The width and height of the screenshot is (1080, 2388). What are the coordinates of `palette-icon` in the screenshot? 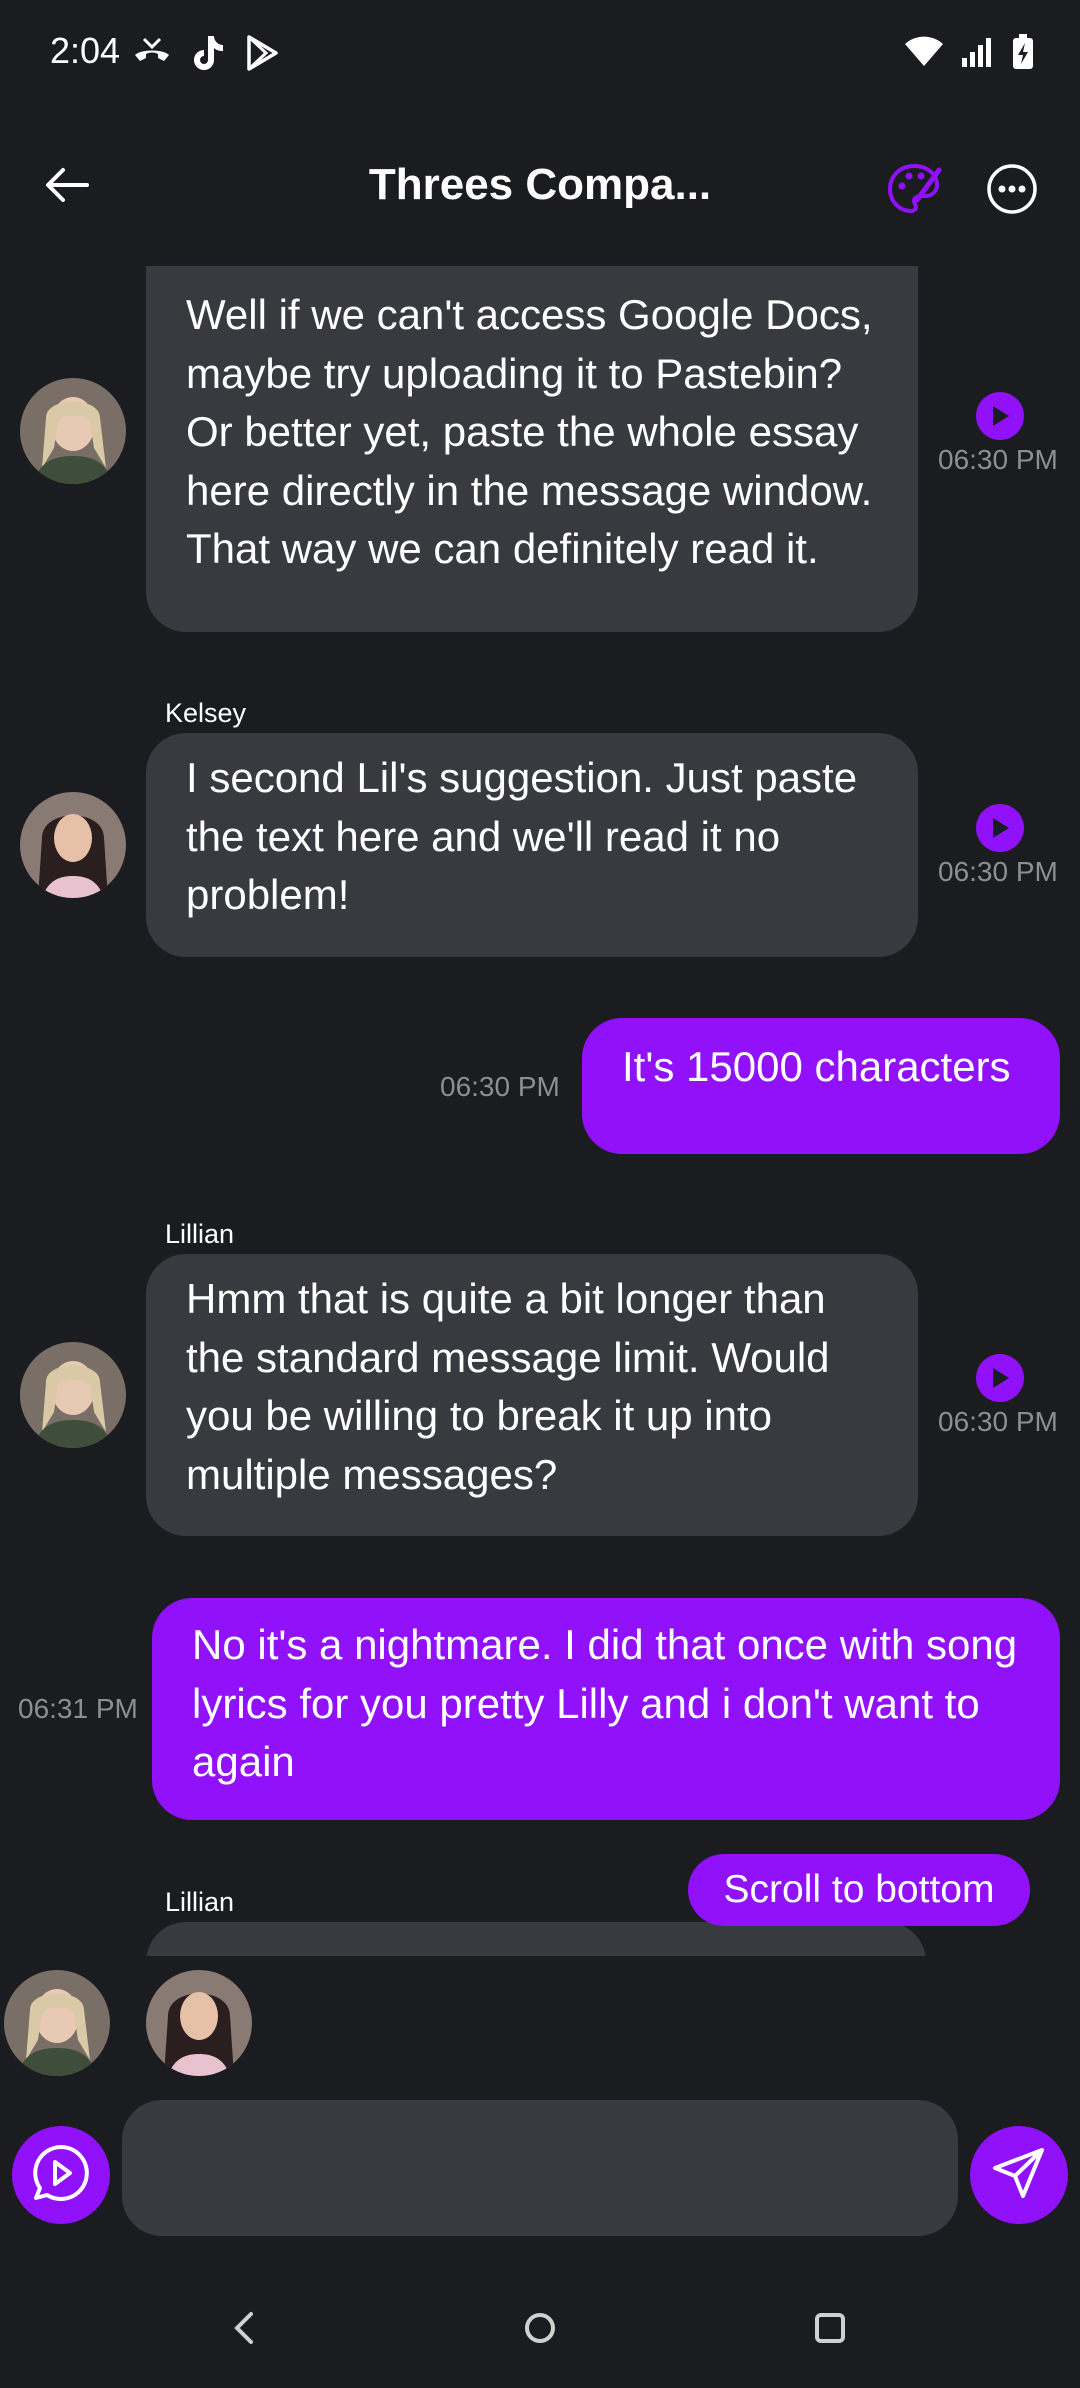 It's located at (914, 193).